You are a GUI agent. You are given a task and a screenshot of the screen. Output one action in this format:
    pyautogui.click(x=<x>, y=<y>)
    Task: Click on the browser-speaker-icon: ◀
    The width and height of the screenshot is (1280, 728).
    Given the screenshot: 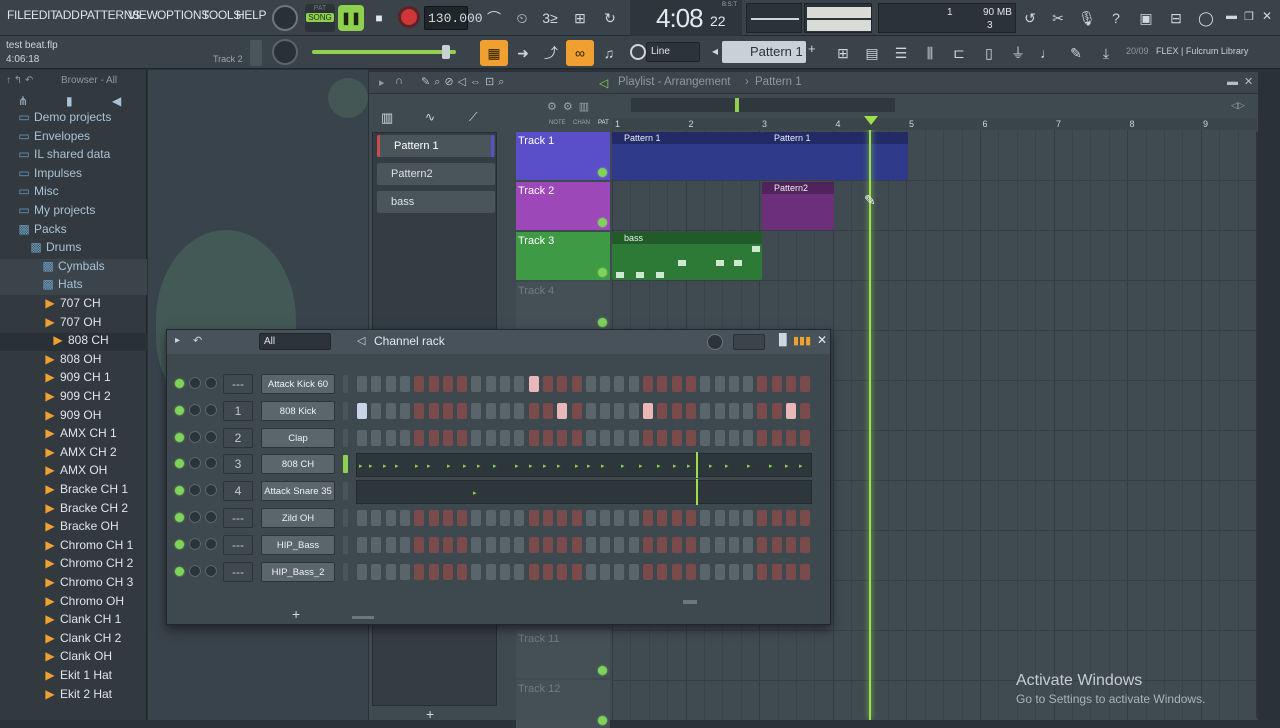 What is the action you would take?
    pyautogui.click(x=116, y=101)
    